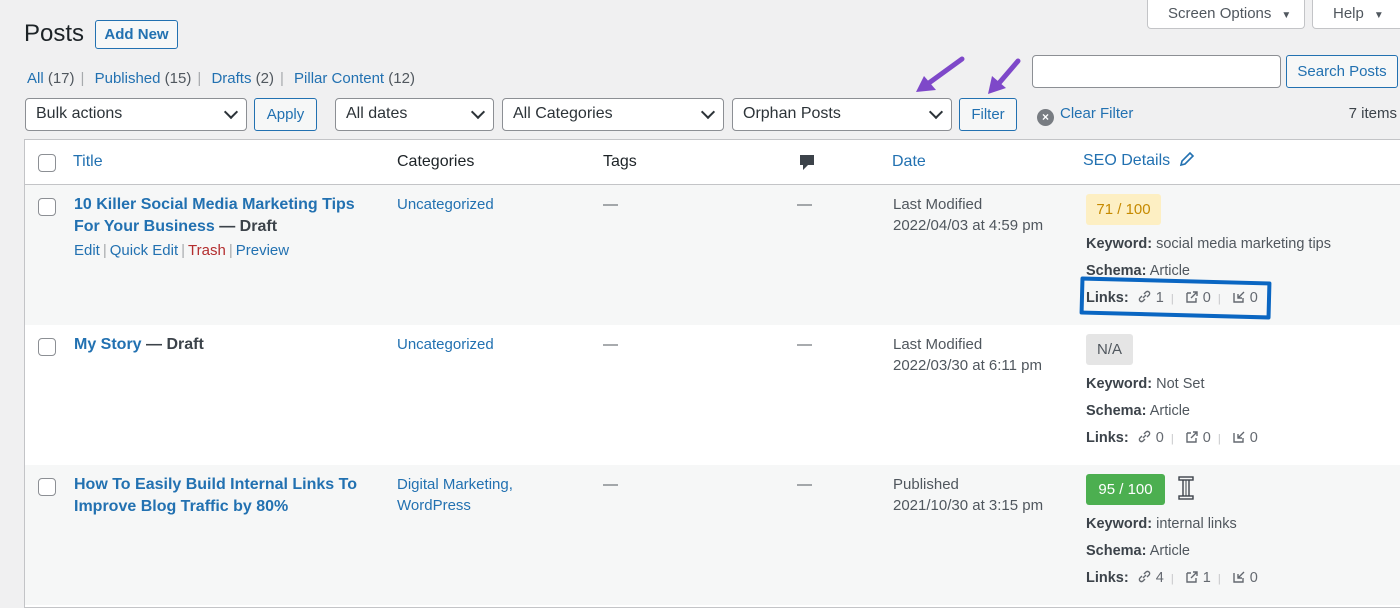 This screenshot has height=608, width=1400. I want to click on column-title: Title, so click(88, 162).